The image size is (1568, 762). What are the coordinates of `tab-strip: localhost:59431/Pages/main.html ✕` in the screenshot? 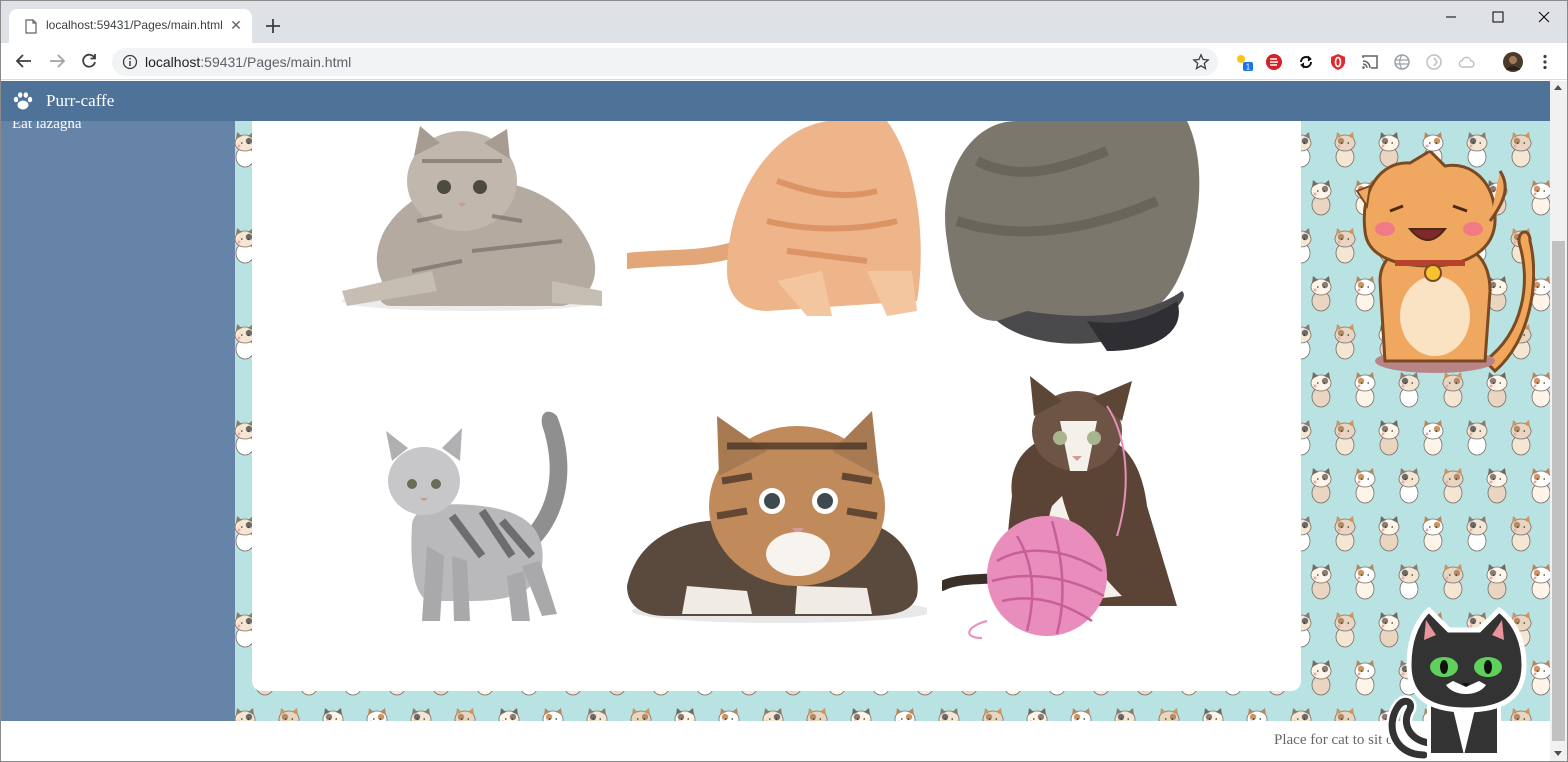 It's located at (784, 22).